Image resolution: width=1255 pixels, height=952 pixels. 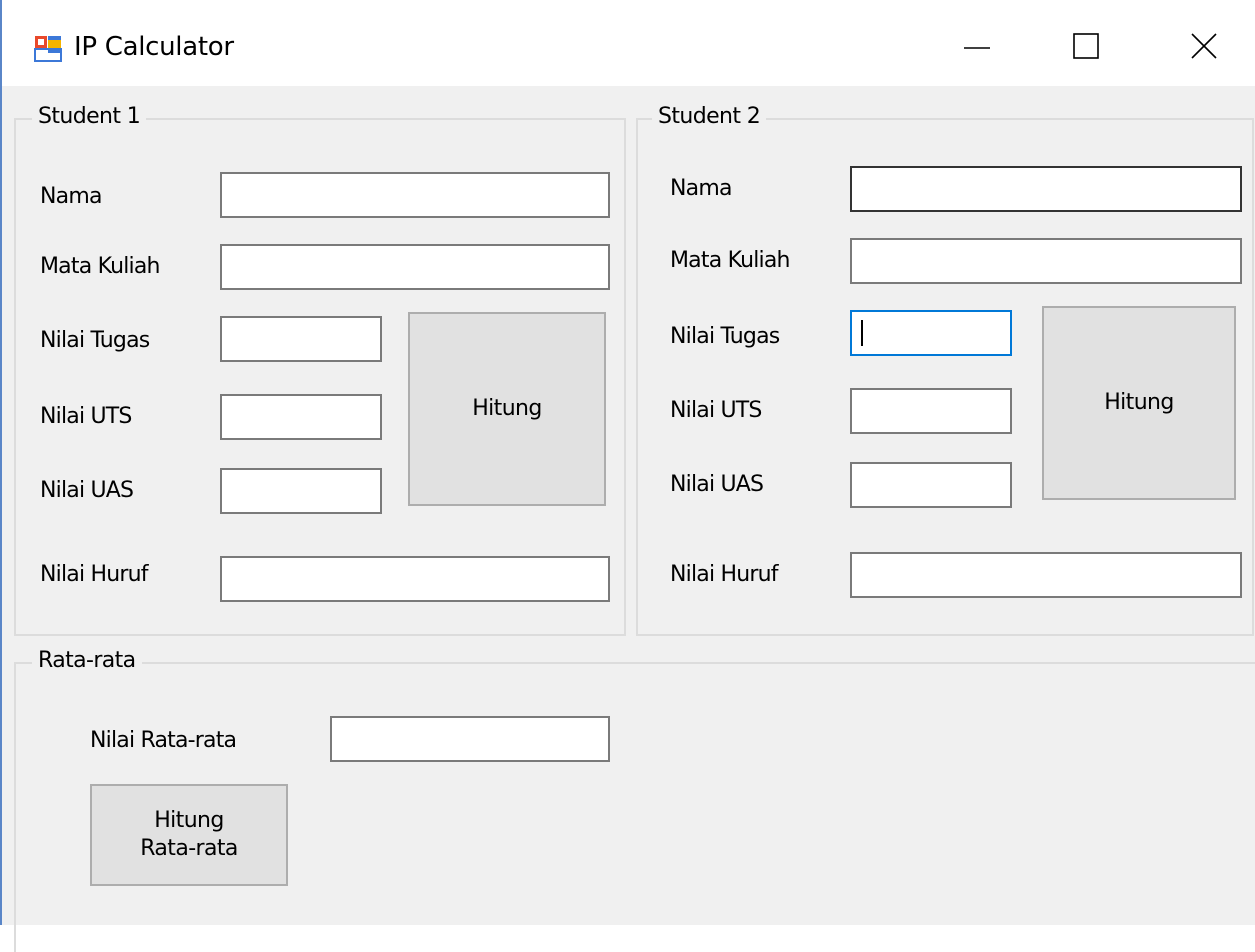 I want to click on student1-nilai-uts-label: Nilai UTS, so click(x=86, y=416).